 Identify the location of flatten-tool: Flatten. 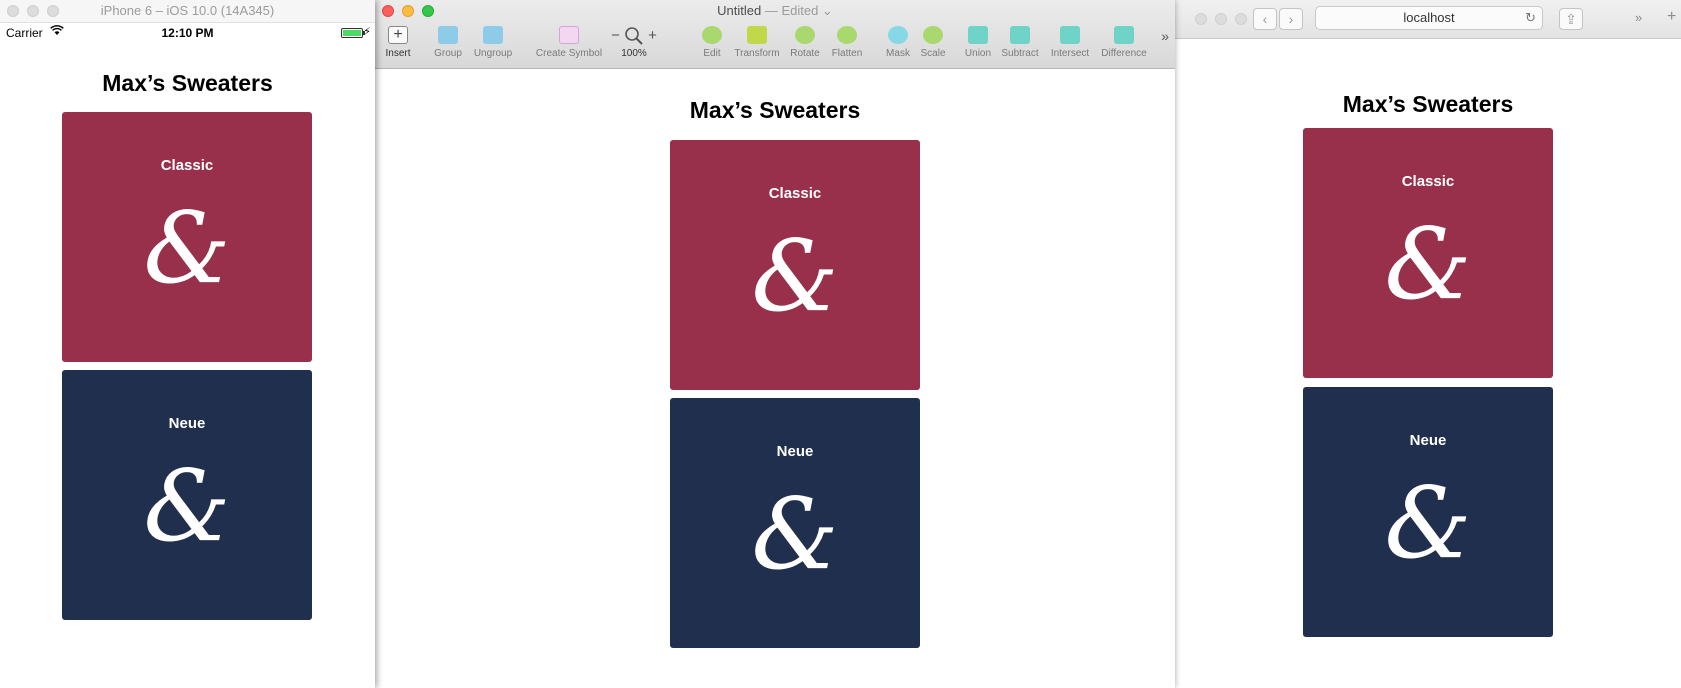
(847, 41).